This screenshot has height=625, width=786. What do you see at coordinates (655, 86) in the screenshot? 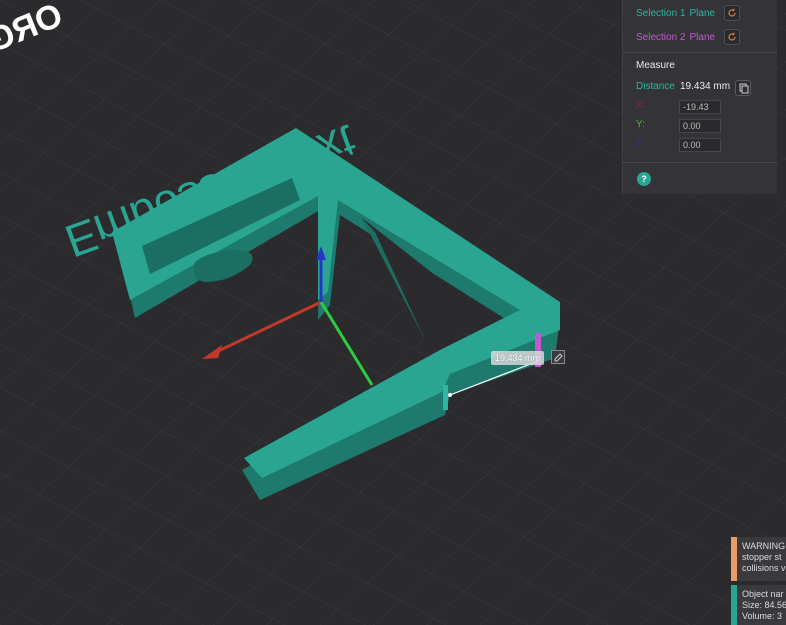
I see `distance-label: Distance` at bounding box center [655, 86].